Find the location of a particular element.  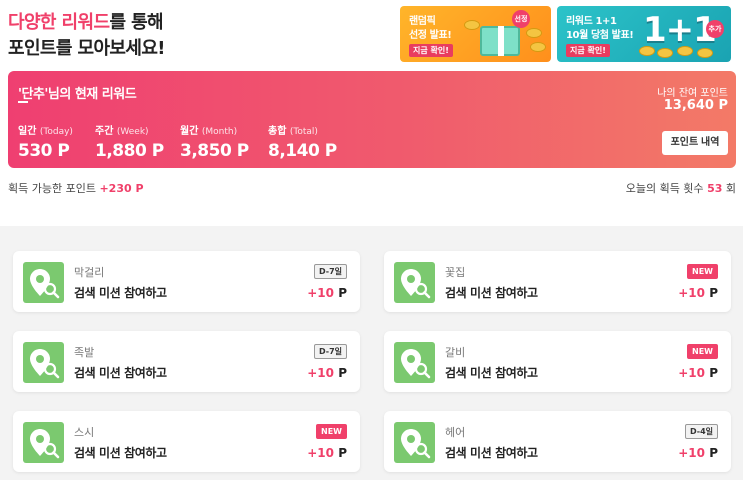

mission-card: 꽃집검색 미션 참여하고 NEW +10 P is located at coordinates (557, 281).